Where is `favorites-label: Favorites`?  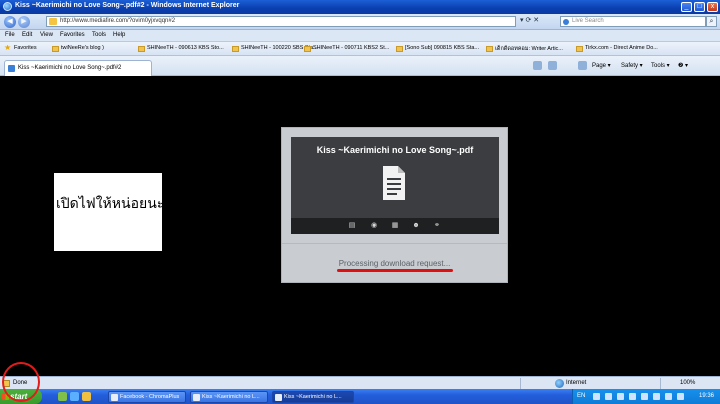 favorites-label: Favorites is located at coordinates (25, 48).